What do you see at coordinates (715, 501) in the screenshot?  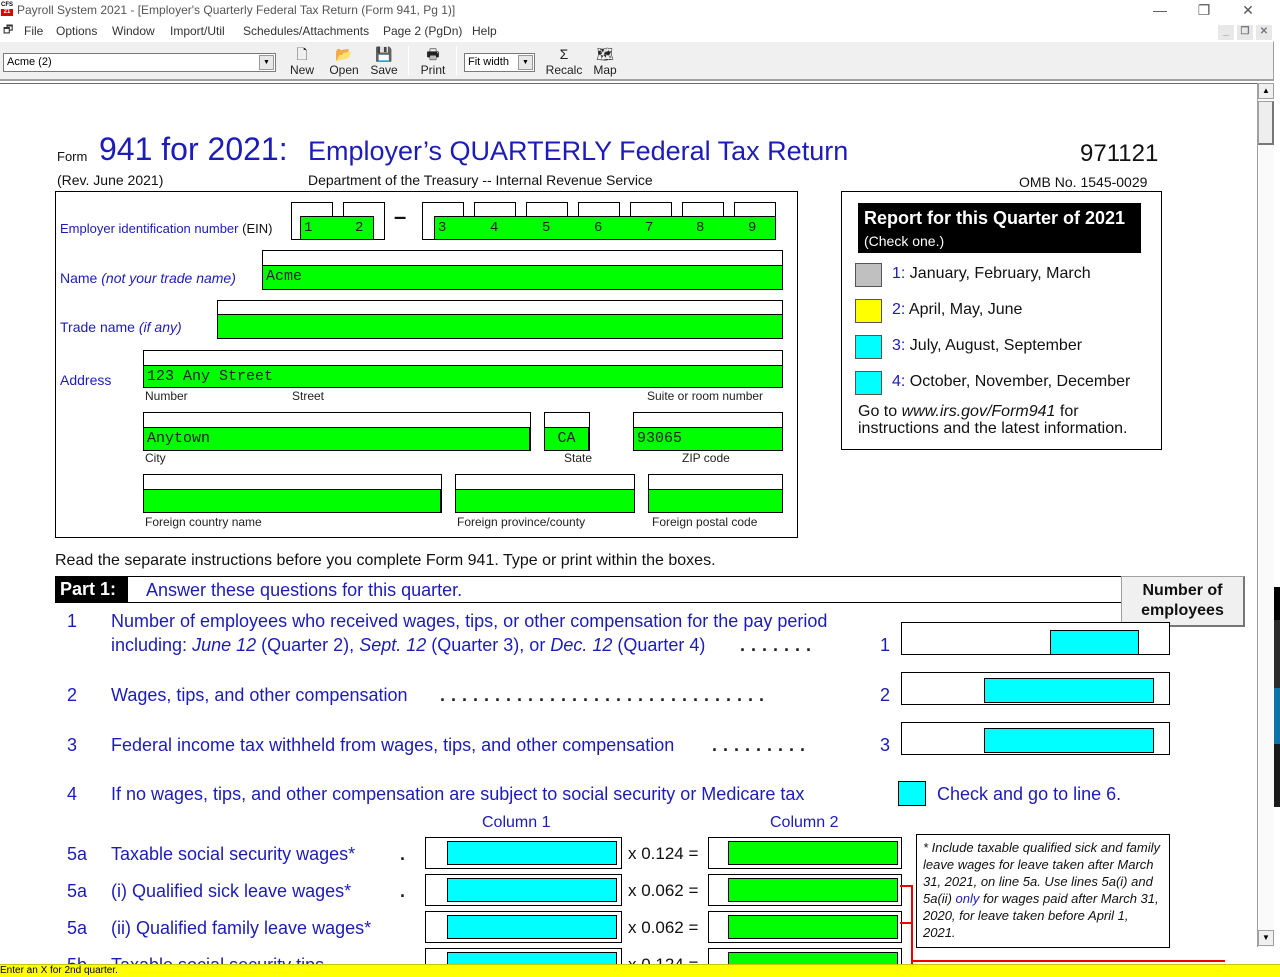 I see `foreign-postal-input` at bounding box center [715, 501].